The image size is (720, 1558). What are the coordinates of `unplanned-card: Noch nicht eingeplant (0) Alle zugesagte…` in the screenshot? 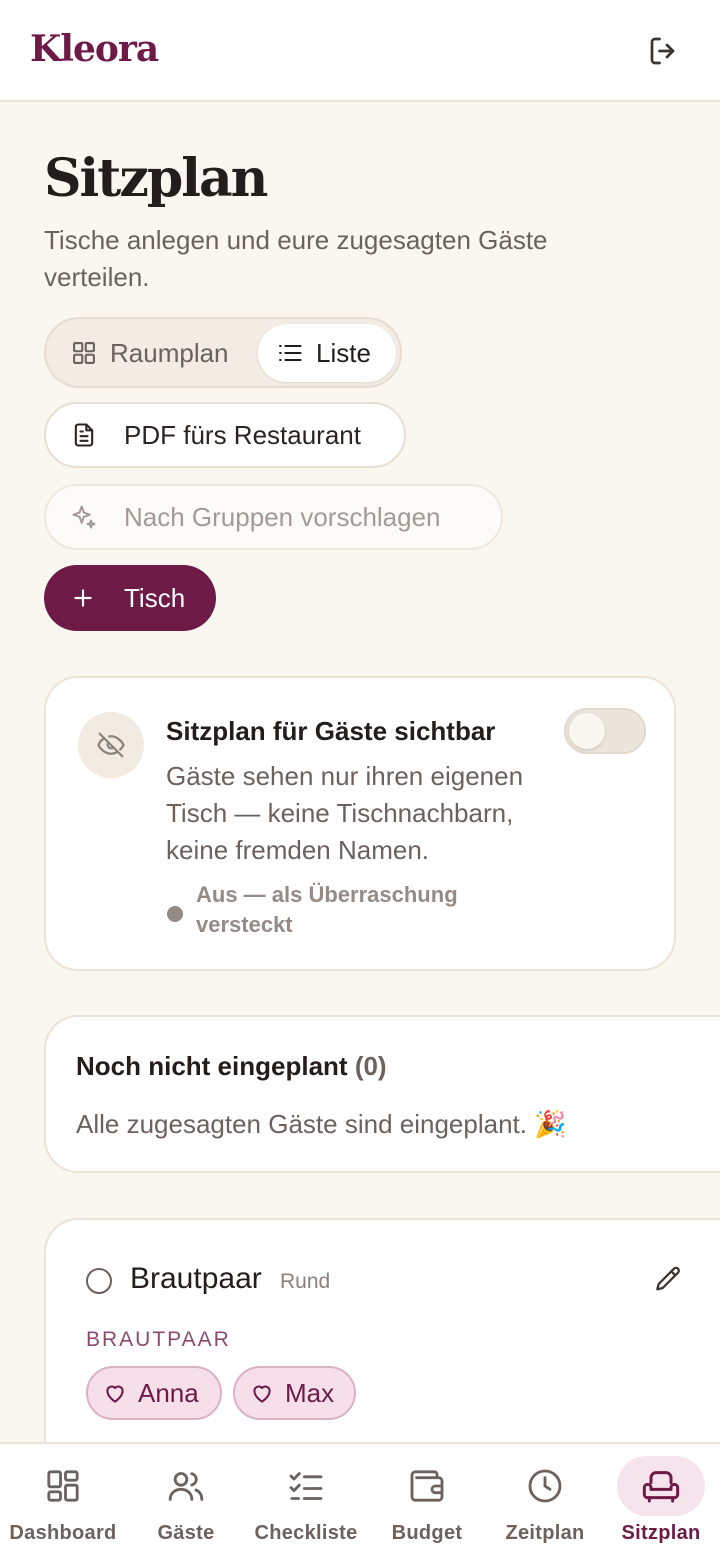 It's located at (382, 1094).